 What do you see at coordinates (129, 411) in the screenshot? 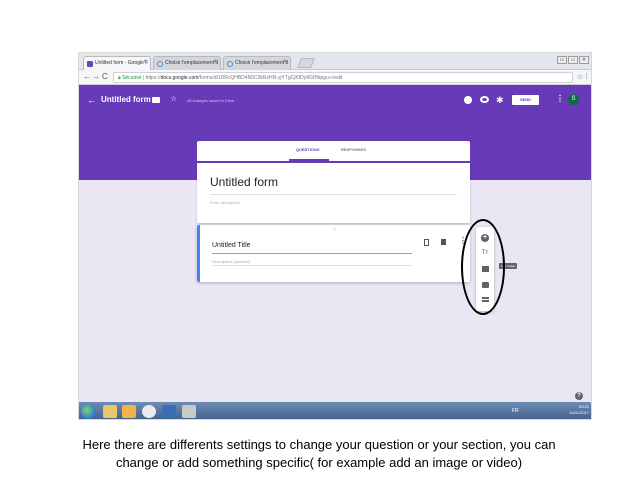
I see `media-player-icon` at bounding box center [129, 411].